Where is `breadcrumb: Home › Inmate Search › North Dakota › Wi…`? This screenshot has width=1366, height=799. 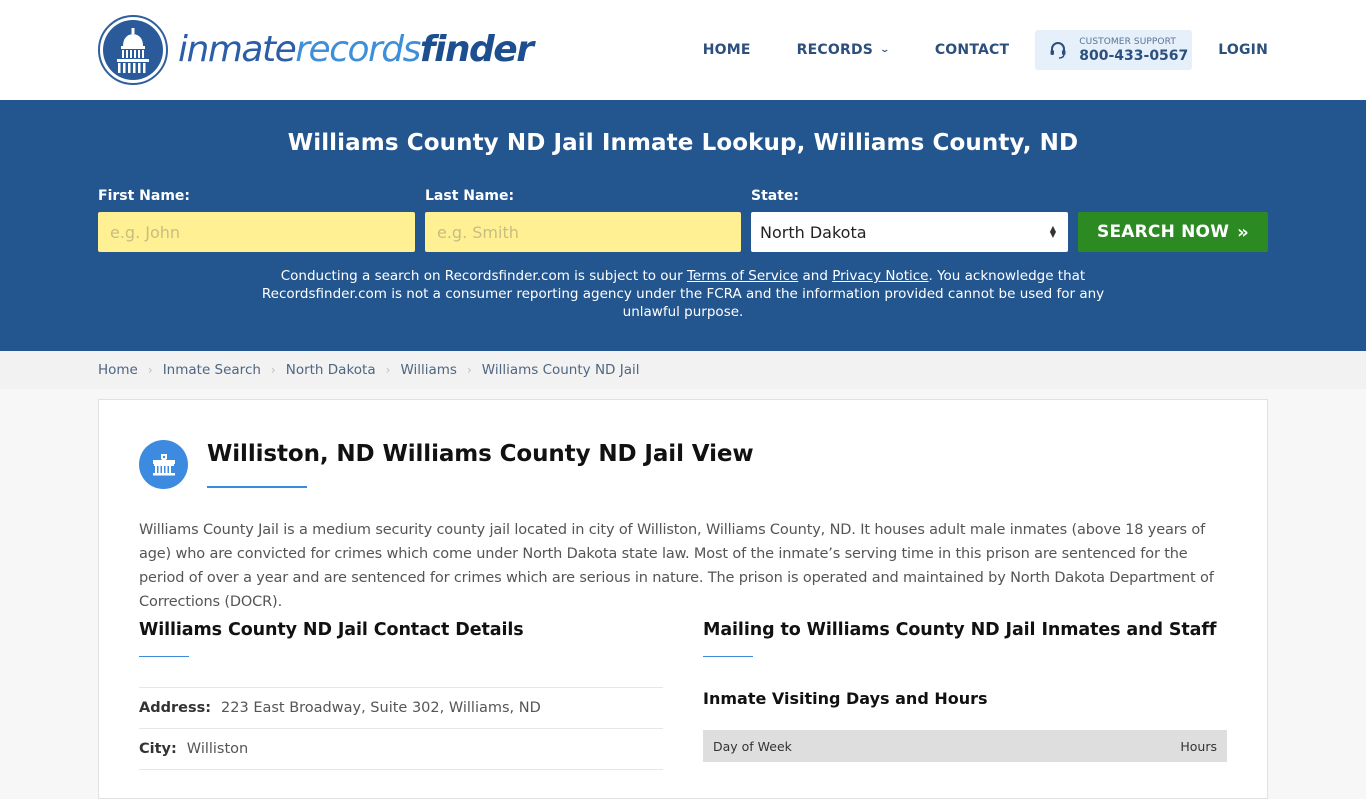 breadcrumb: Home › Inmate Search › North Dakota › Wi… is located at coordinates (683, 370).